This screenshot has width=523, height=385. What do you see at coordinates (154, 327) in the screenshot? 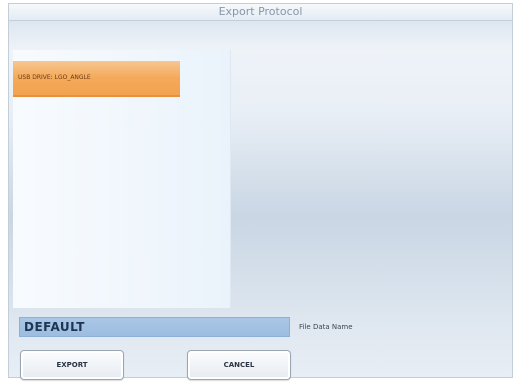
I see `file-name-field: DEFAULT` at bounding box center [154, 327].